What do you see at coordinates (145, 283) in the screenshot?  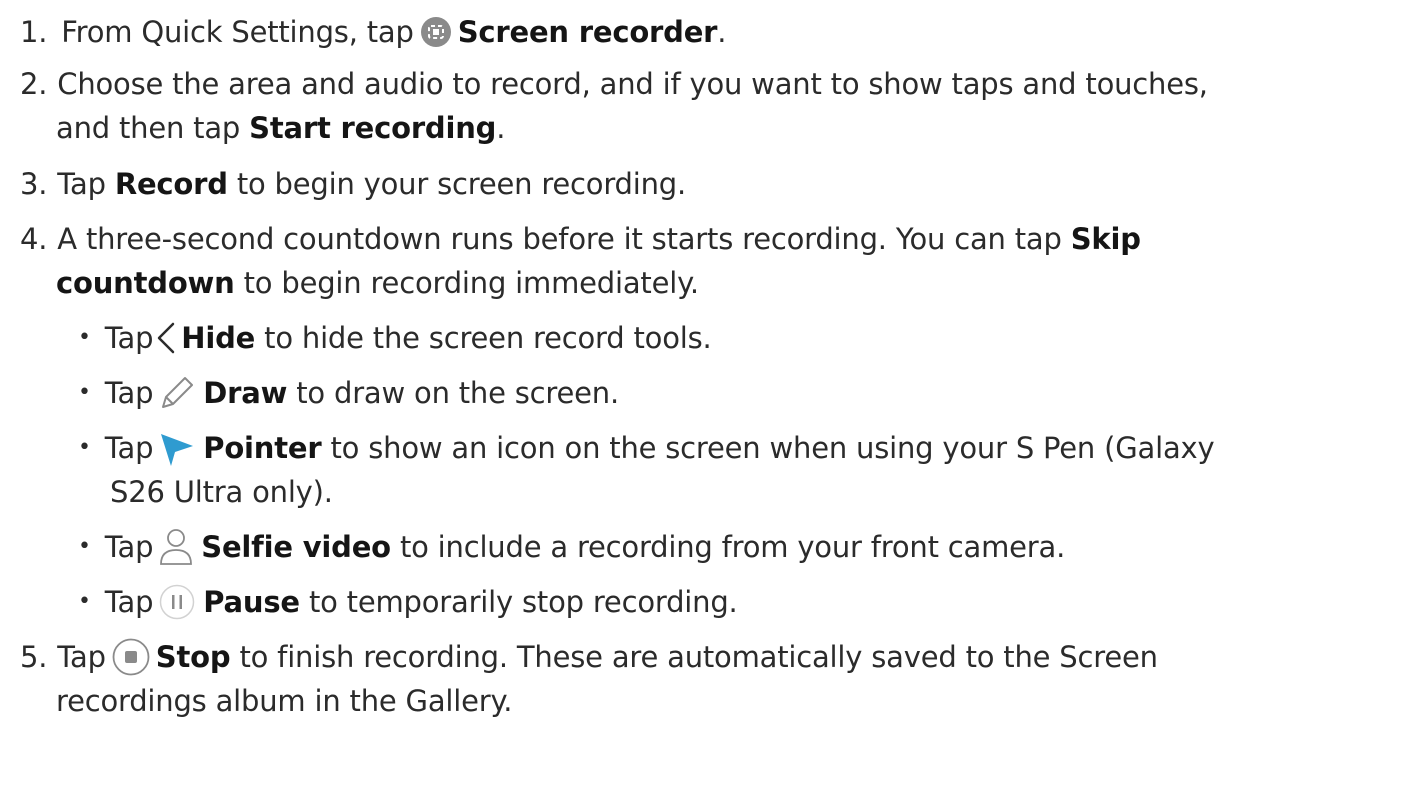 I see `countdown-label: countdown` at bounding box center [145, 283].